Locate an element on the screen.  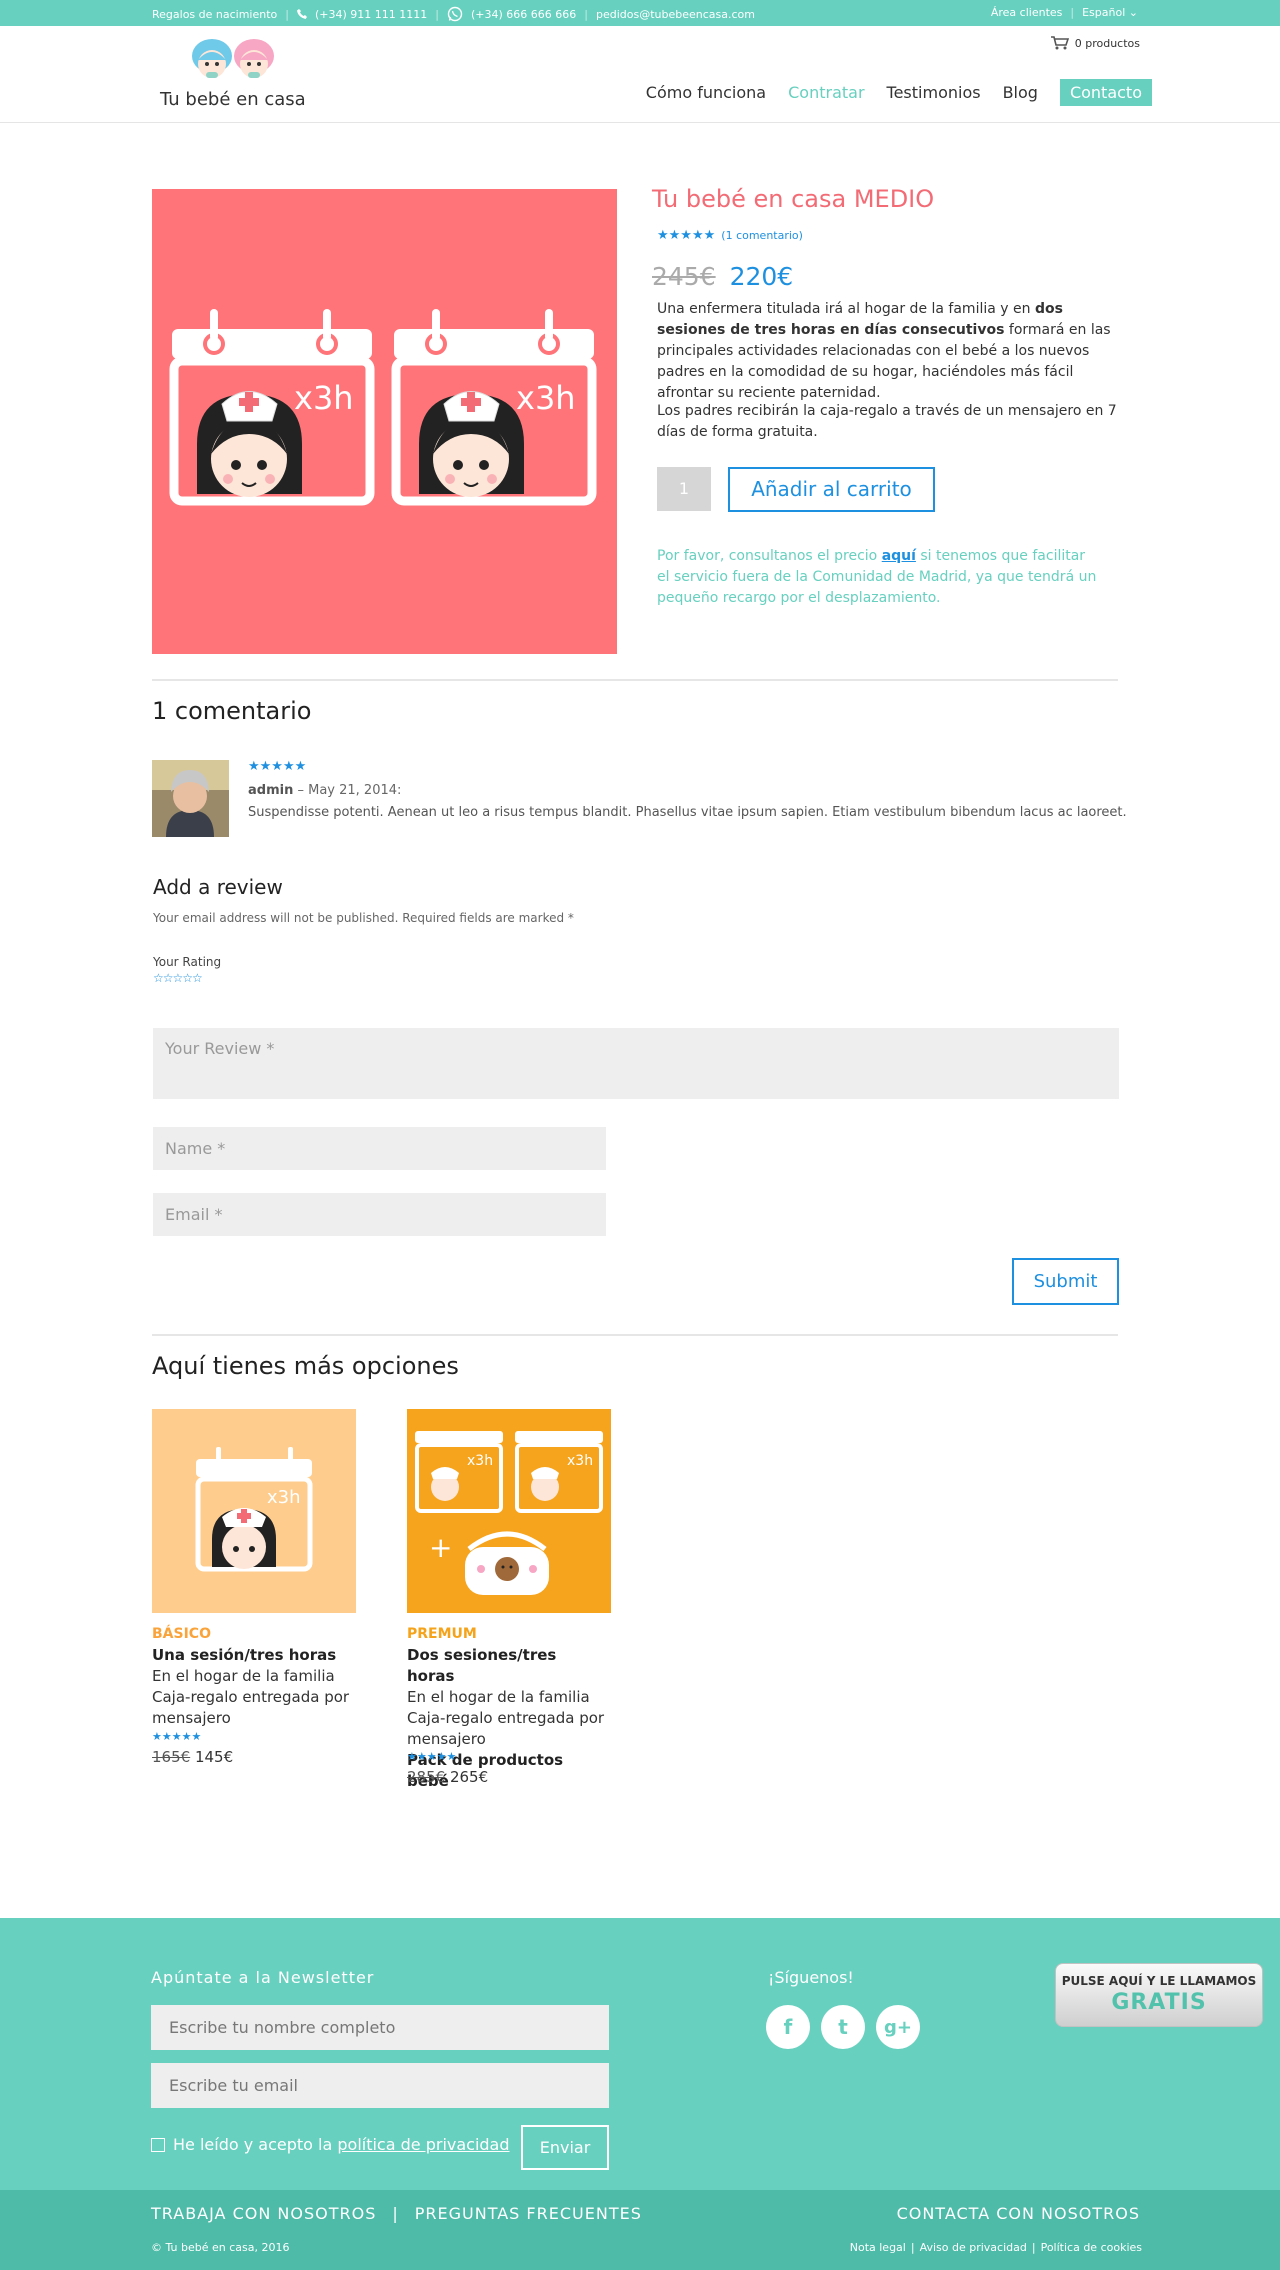
cart-count: 0 productos is located at coordinates (1107, 43).